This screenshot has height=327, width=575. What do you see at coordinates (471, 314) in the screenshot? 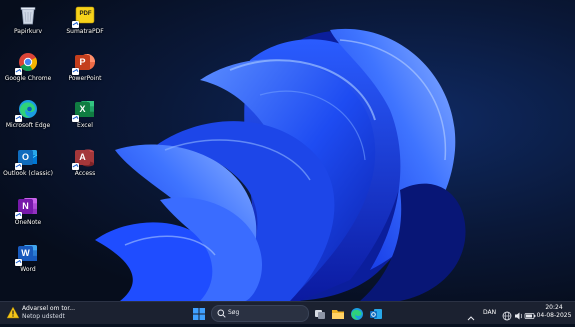
I see `show-hidden-icons-button` at bounding box center [471, 314].